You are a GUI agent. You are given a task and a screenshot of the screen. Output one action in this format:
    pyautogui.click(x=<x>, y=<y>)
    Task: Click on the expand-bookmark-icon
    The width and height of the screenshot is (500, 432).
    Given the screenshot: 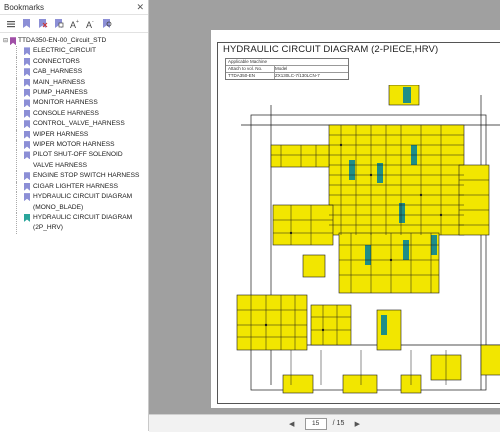 What is the action you would take?
    pyautogui.click(x=59, y=23)
    